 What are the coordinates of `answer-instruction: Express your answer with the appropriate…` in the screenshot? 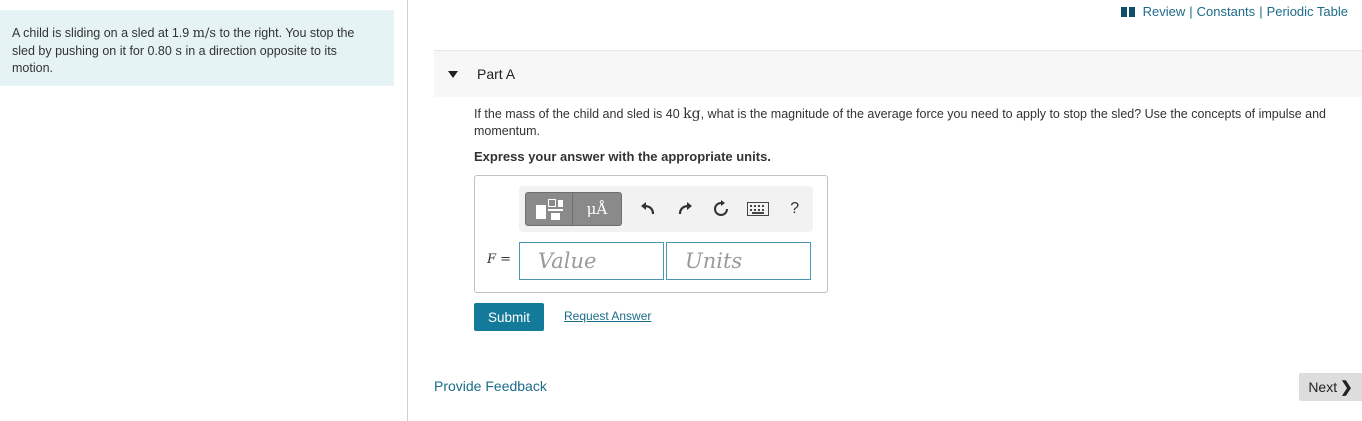 It's located at (622, 156).